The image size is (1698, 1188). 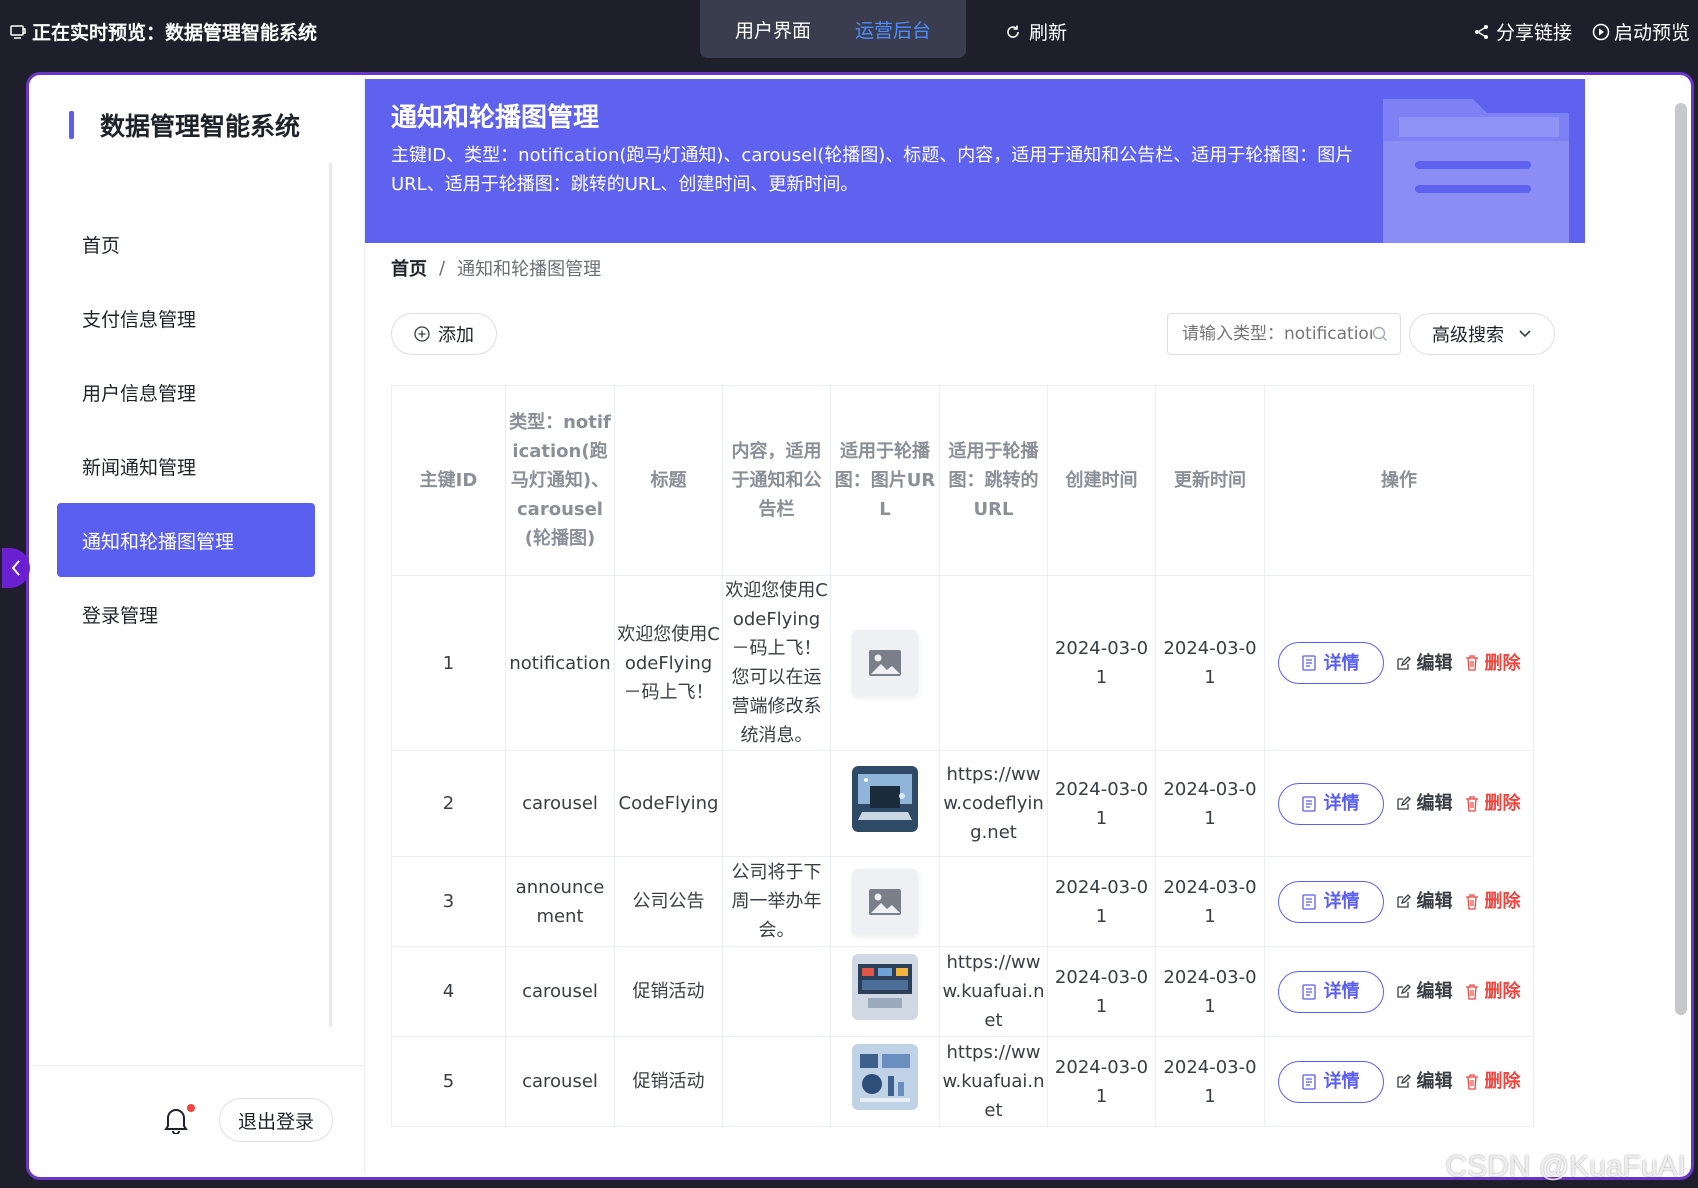 I want to click on breadcrumb-current: 通知和轮播图管理, so click(x=529, y=269).